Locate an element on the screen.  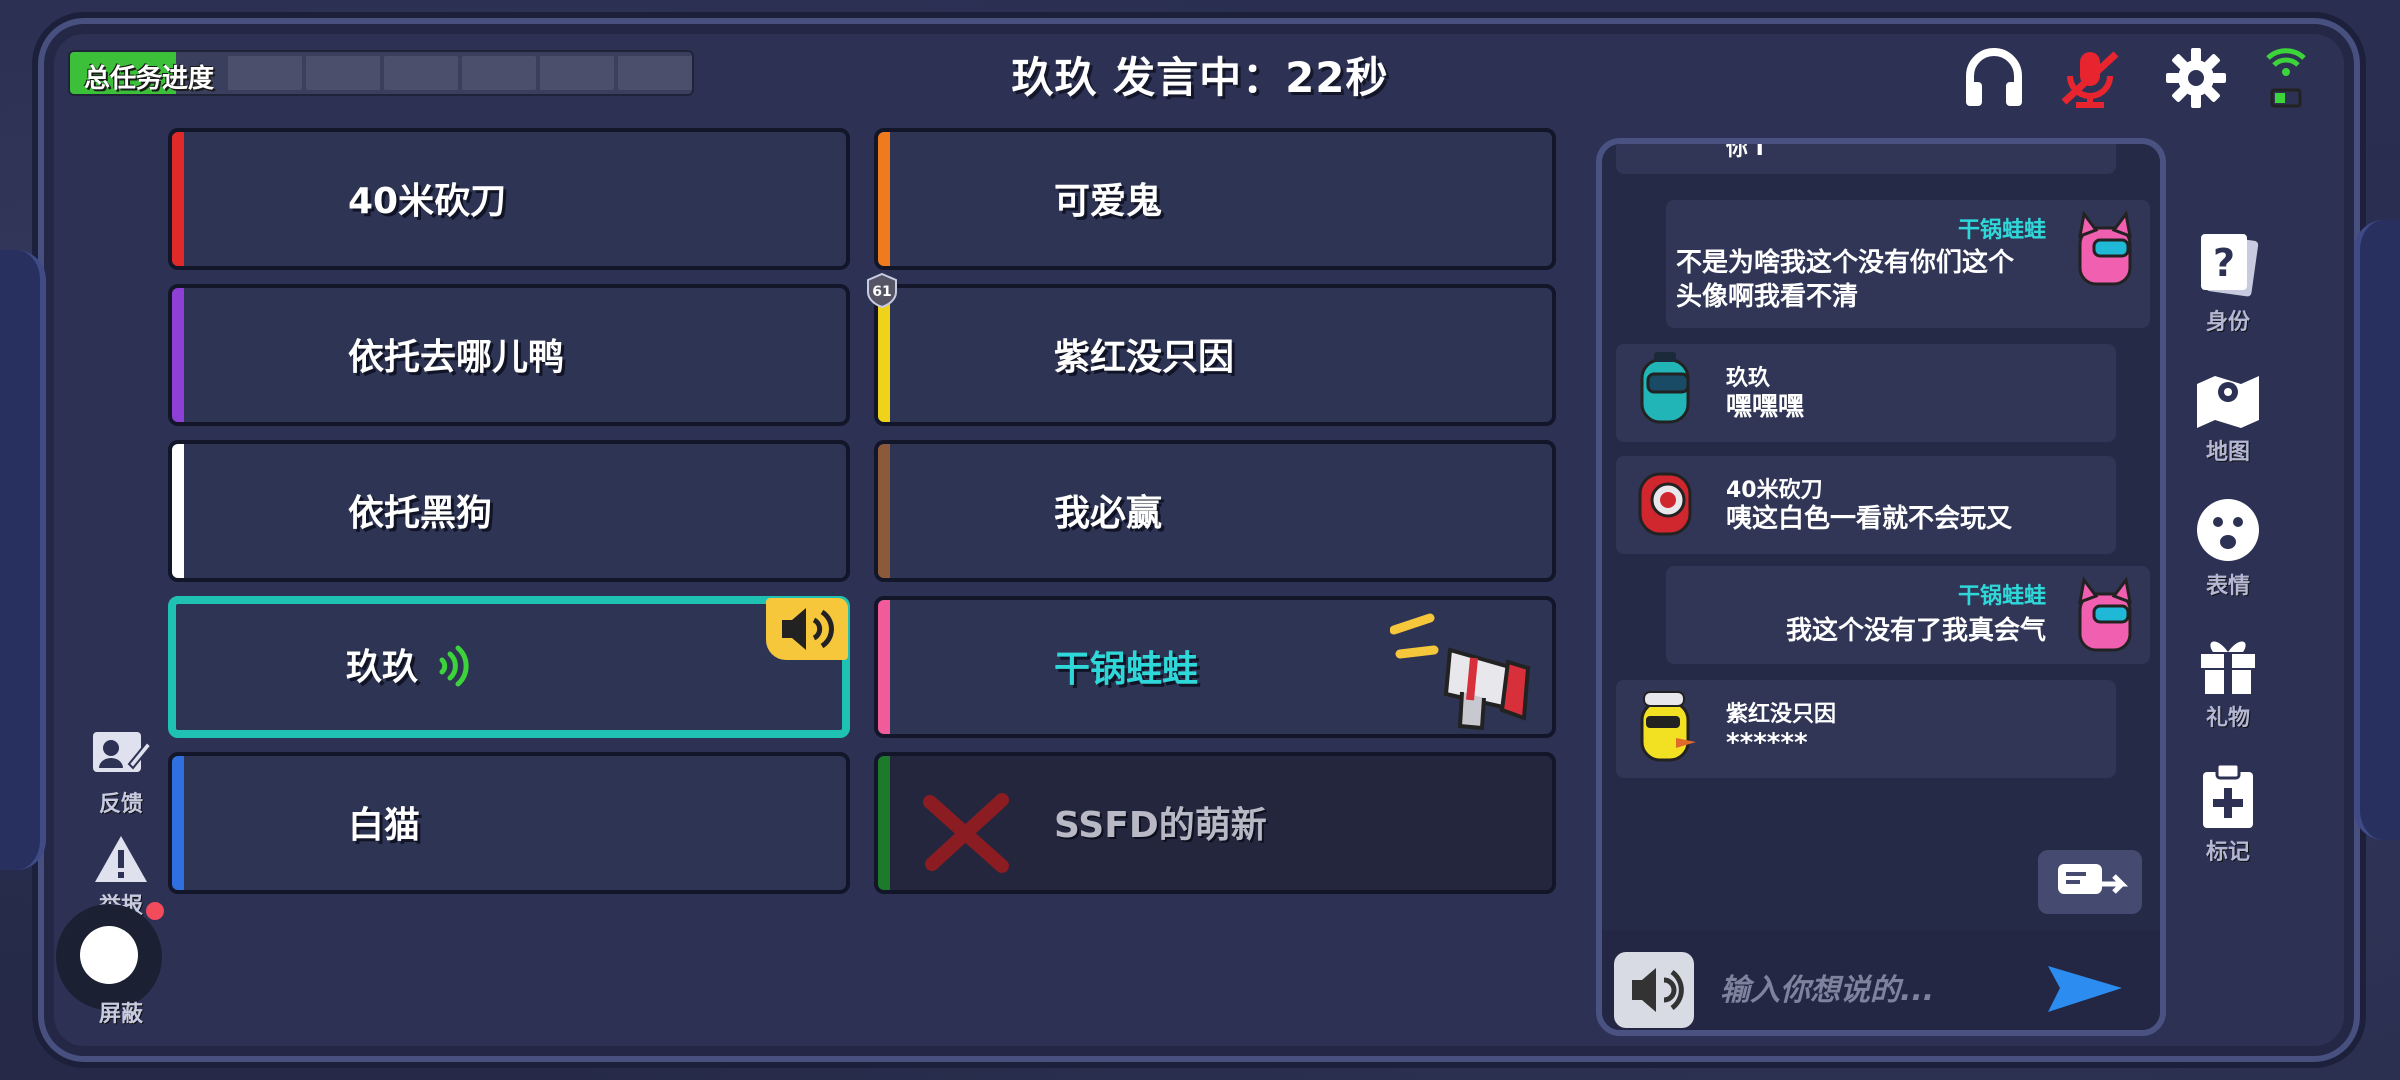
speaking-waves-icon is located at coordinates (454, 666).